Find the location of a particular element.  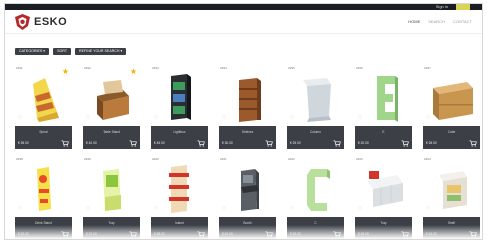

green-c-display-icon is located at coordinates (315, 187).